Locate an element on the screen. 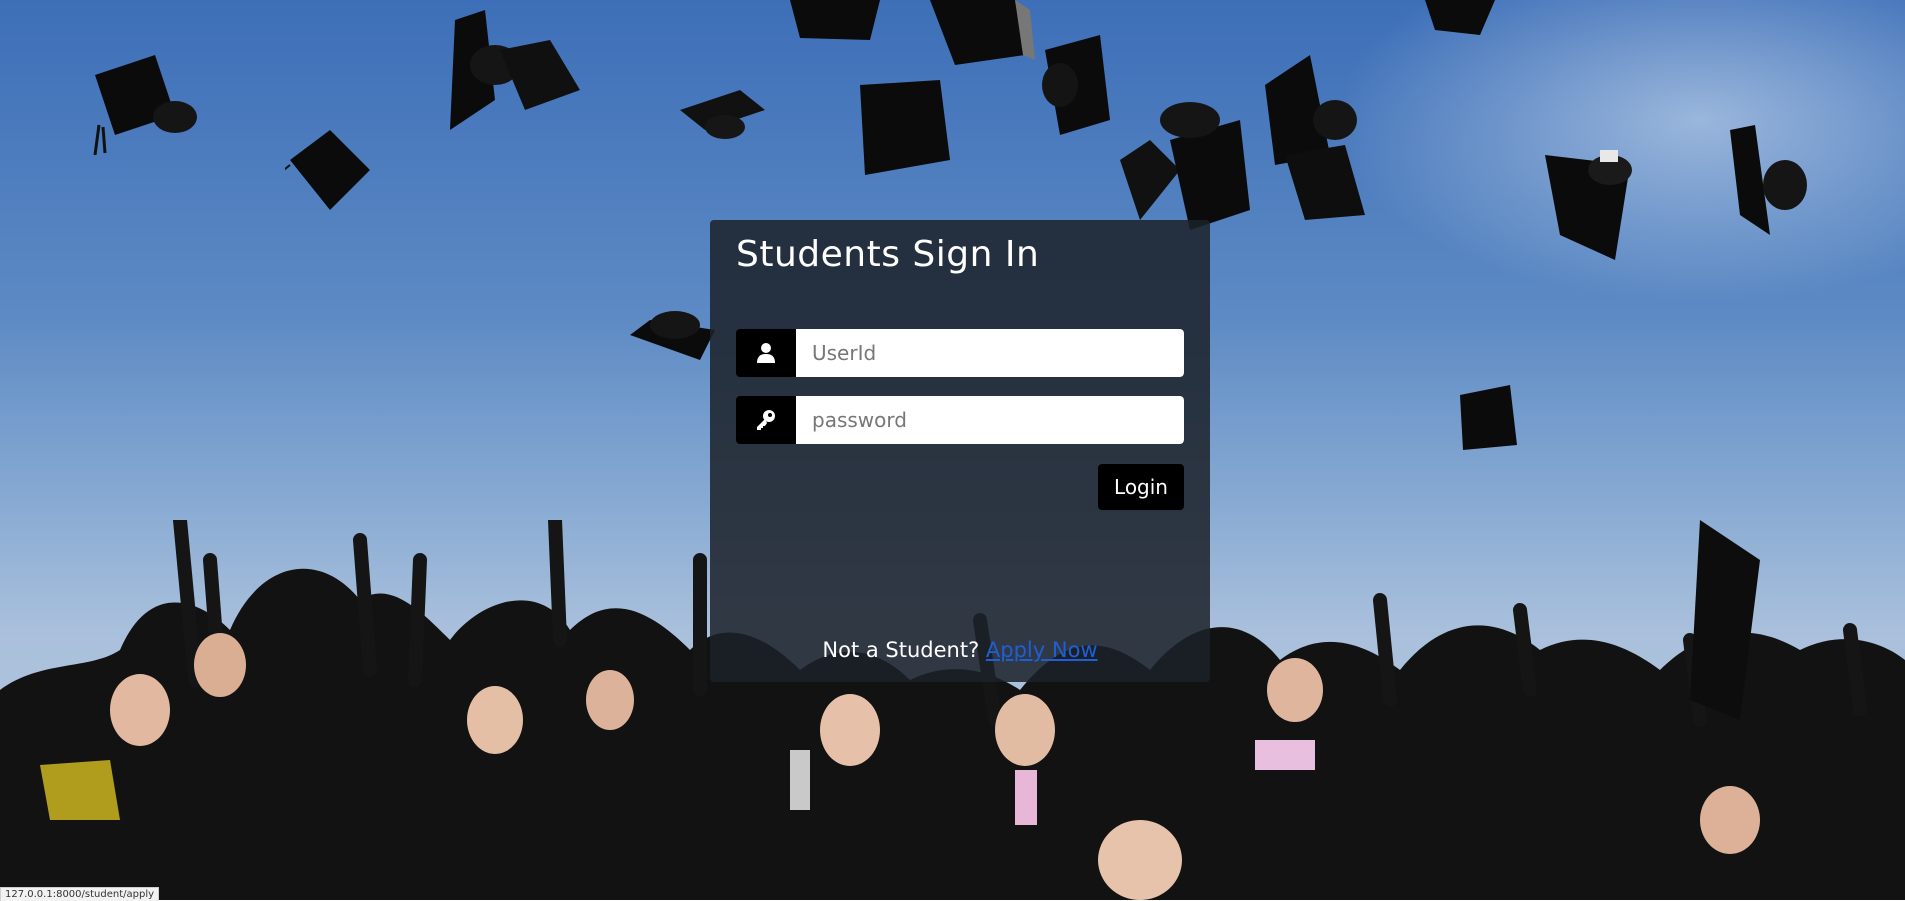 This screenshot has width=1905, height=901. password-input-group is located at coordinates (960, 420).